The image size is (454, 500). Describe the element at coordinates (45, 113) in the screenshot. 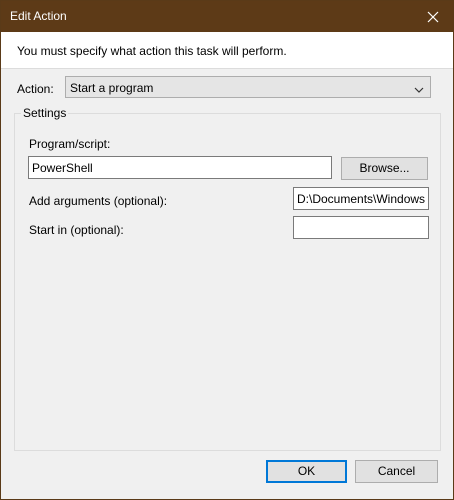

I see `settings-legend: Settings` at that location.